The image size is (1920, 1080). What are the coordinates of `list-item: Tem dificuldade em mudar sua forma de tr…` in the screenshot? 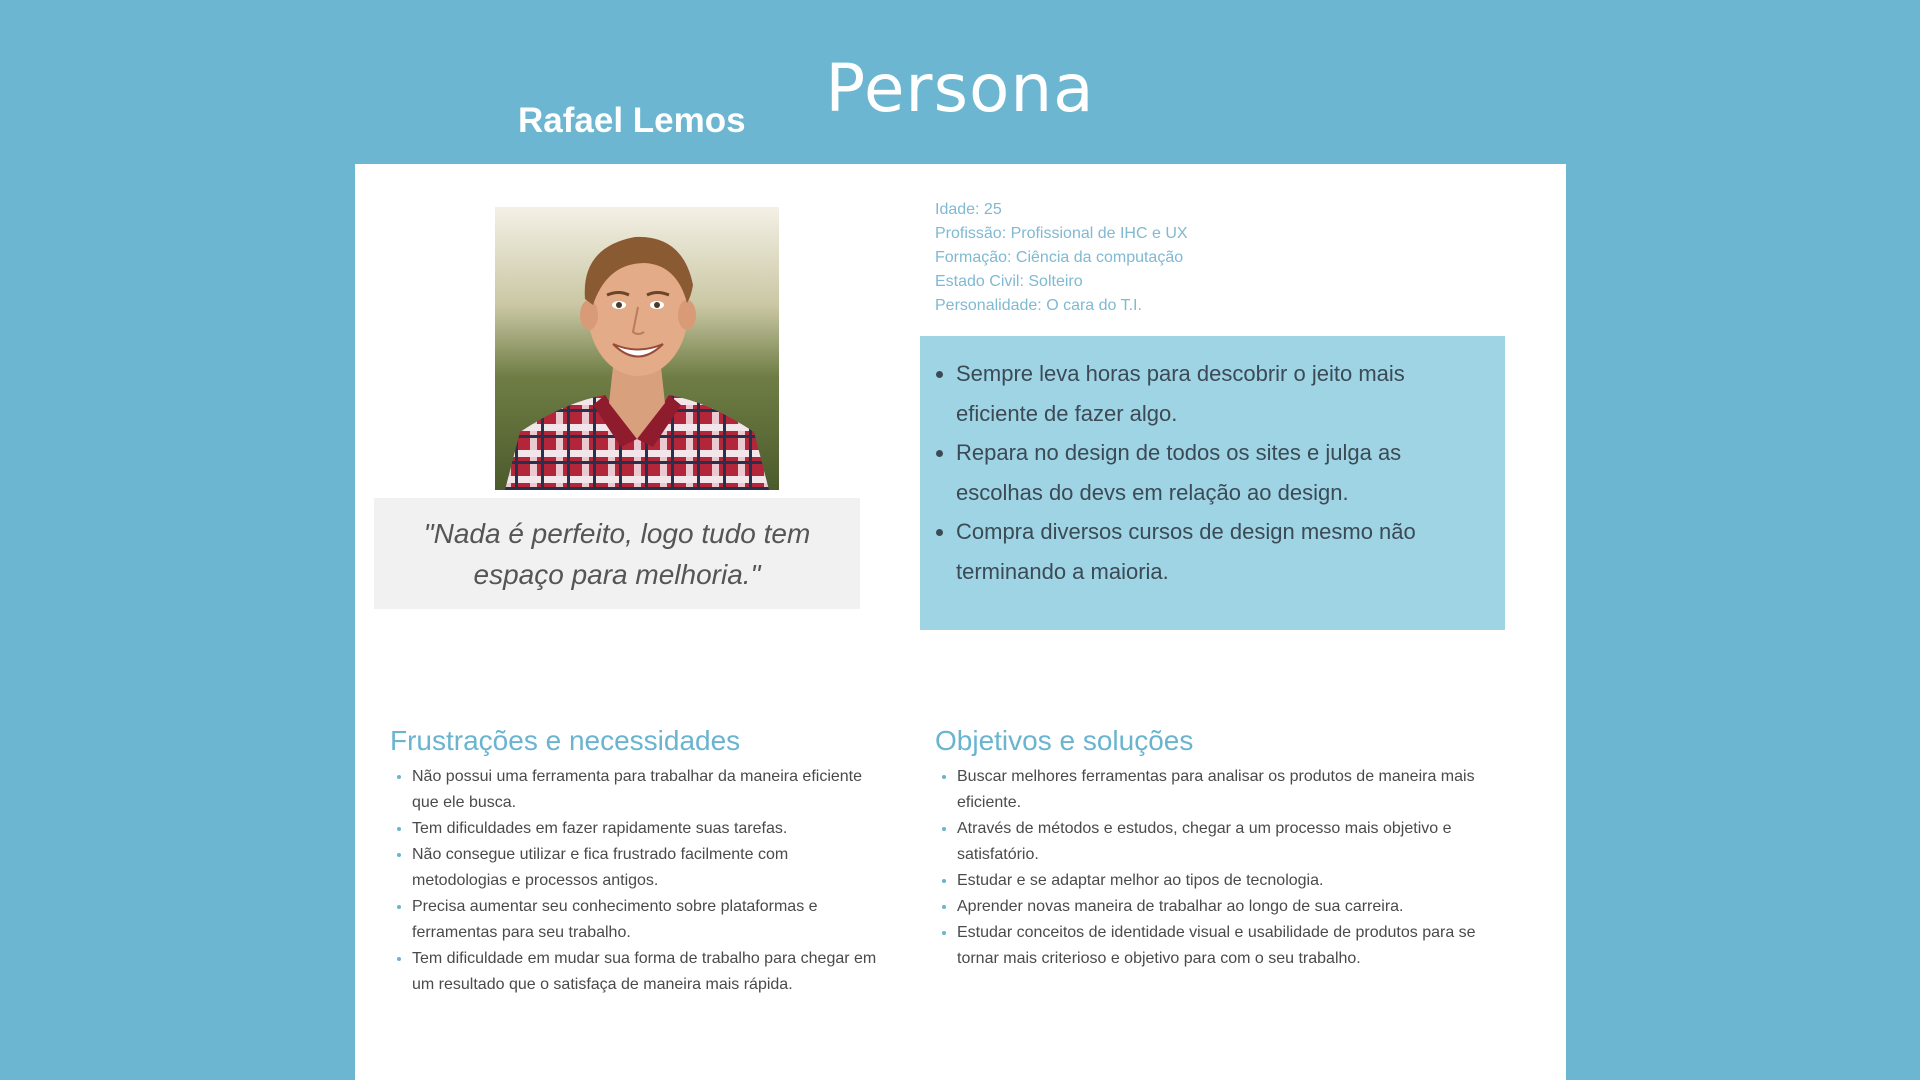 It's located at (647, 972).